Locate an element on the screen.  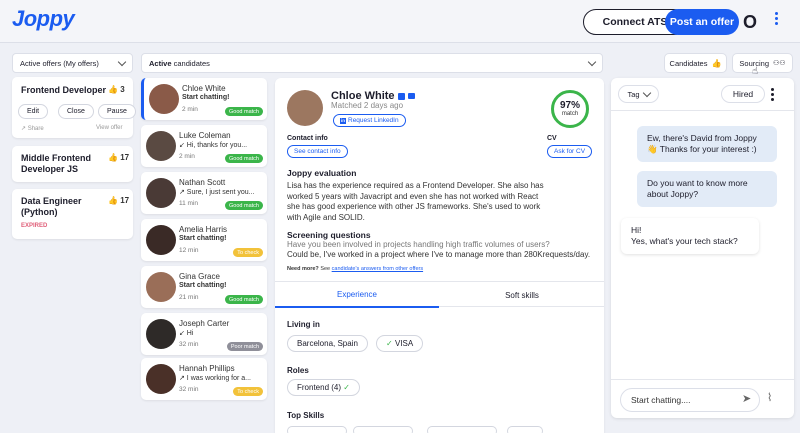
offer-title: Middle Frontend Developer JS is located at coordinates (56, 163).